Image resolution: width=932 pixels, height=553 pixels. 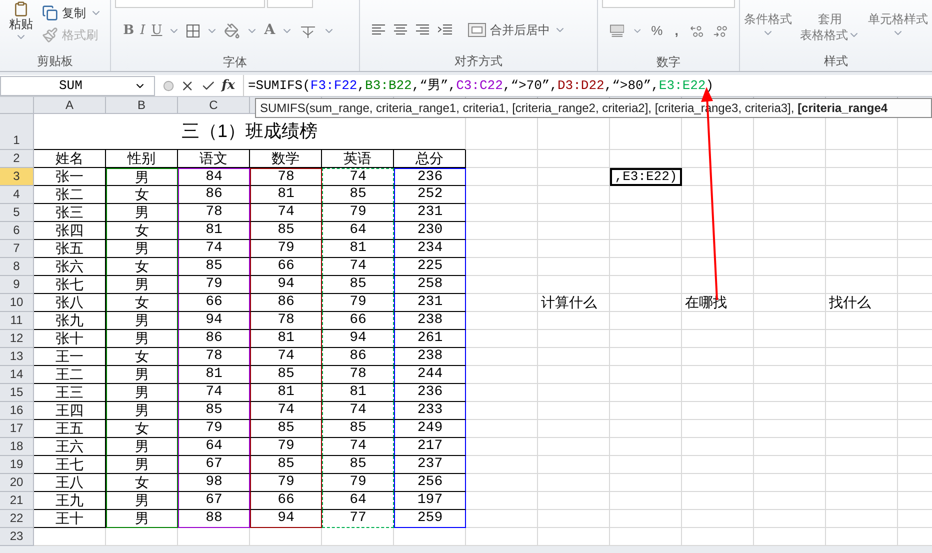 I want to click on row-header: 20, so click(x=17, y=483).